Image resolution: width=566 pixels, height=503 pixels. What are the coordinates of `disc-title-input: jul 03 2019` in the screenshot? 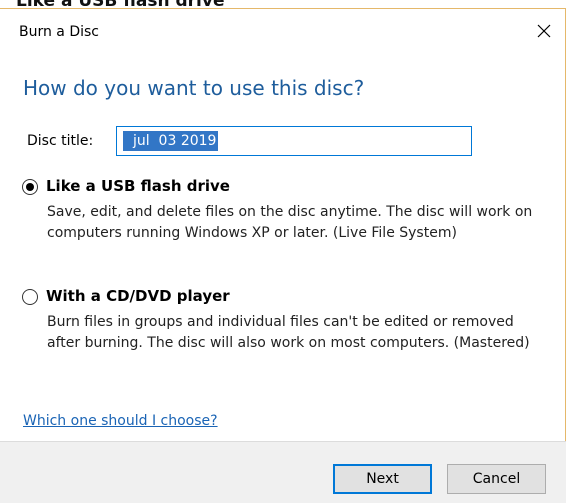 It's located at (294, 141).